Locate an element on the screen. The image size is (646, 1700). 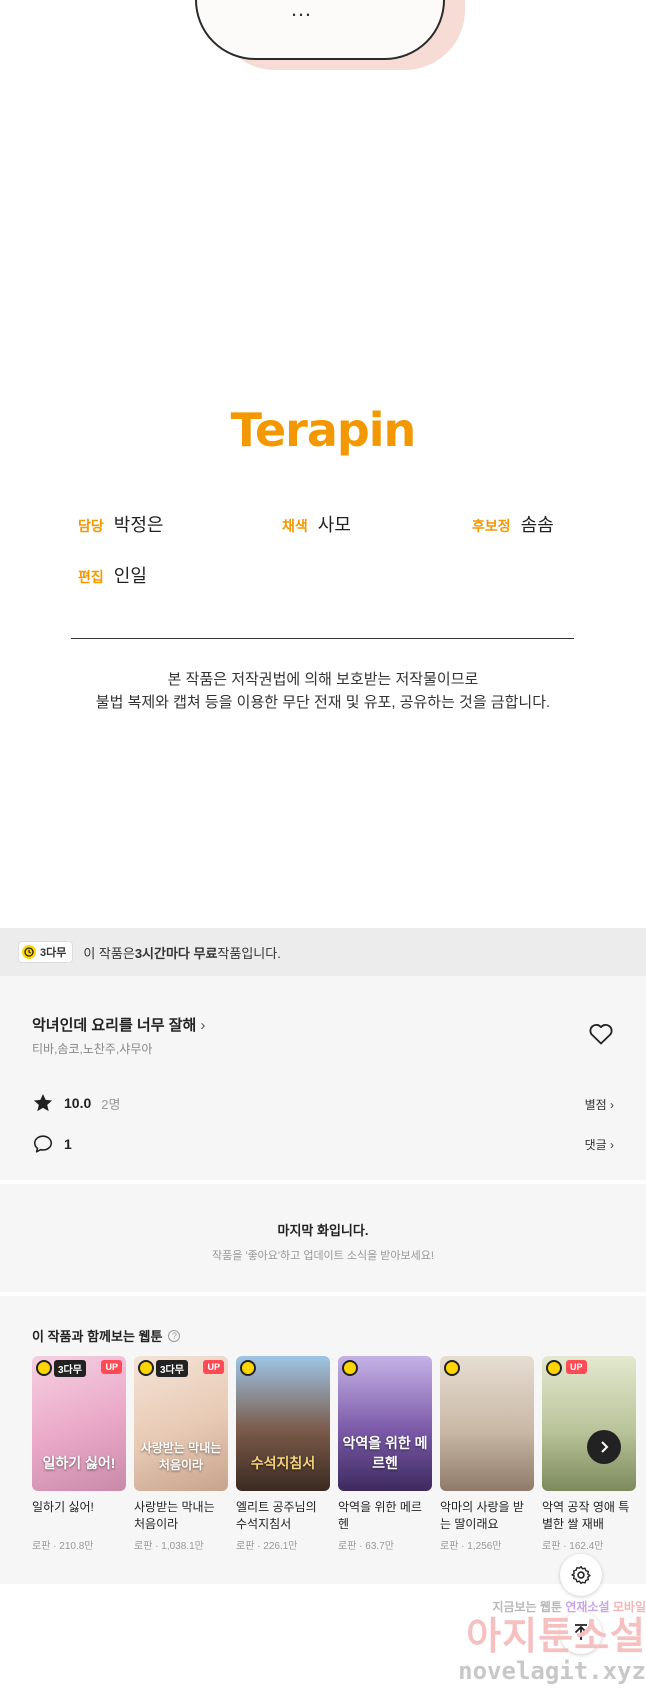
card-art-title: 일하기 싫어! is located at coordinates (79, 1463).